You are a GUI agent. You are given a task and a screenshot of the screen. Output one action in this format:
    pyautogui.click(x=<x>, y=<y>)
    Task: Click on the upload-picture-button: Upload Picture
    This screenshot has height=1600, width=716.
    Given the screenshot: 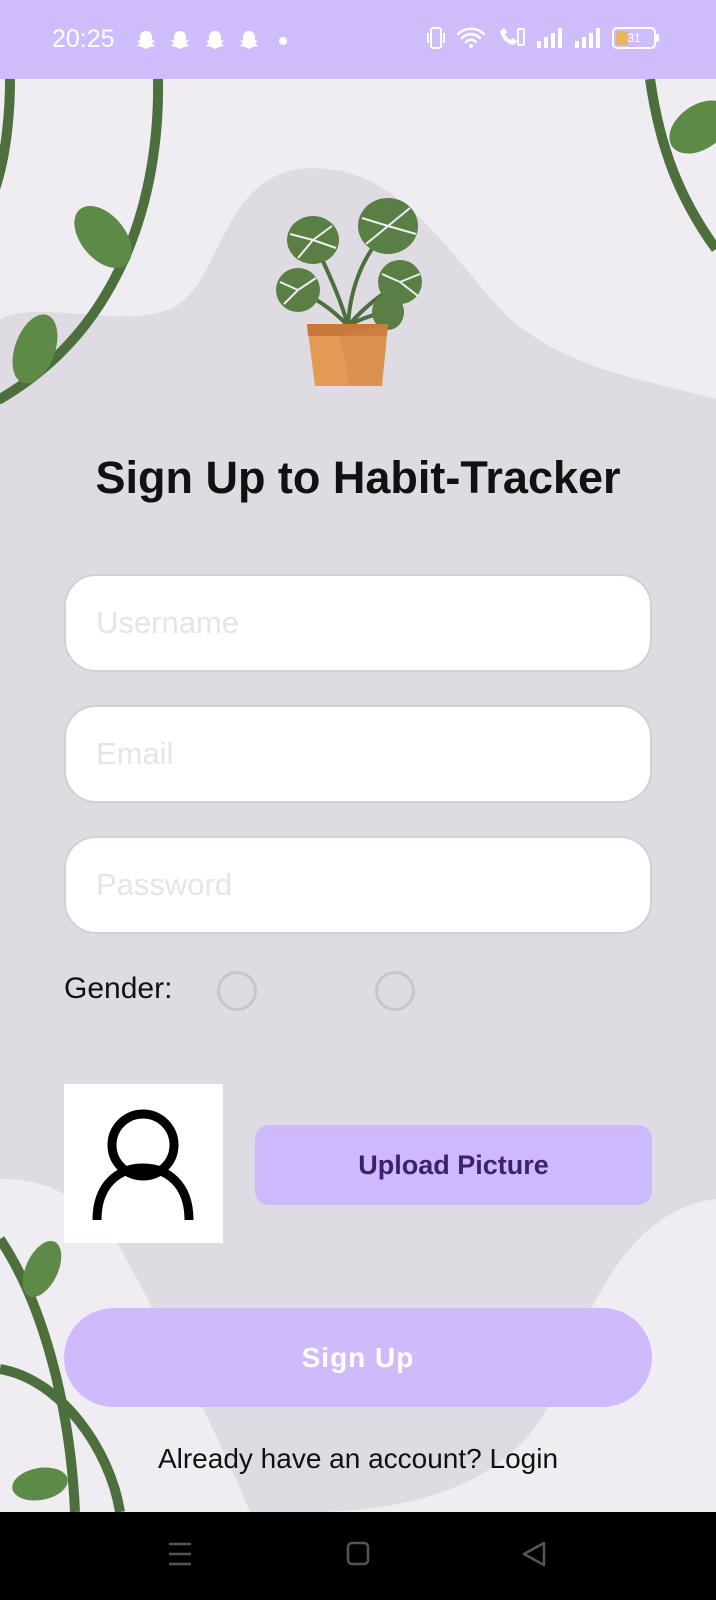 What is the action you would take?
    pyautogui.click(x=453, y=1165)
    